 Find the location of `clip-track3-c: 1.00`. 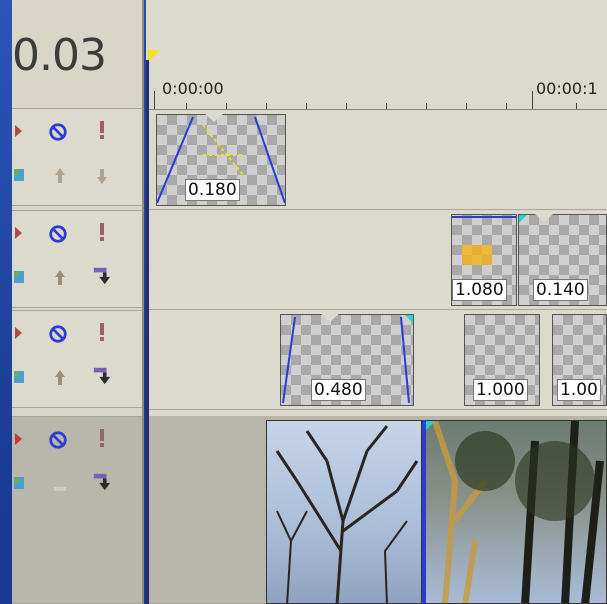

clip-track3-c: 1.00 is located at coordinates (579, 360).